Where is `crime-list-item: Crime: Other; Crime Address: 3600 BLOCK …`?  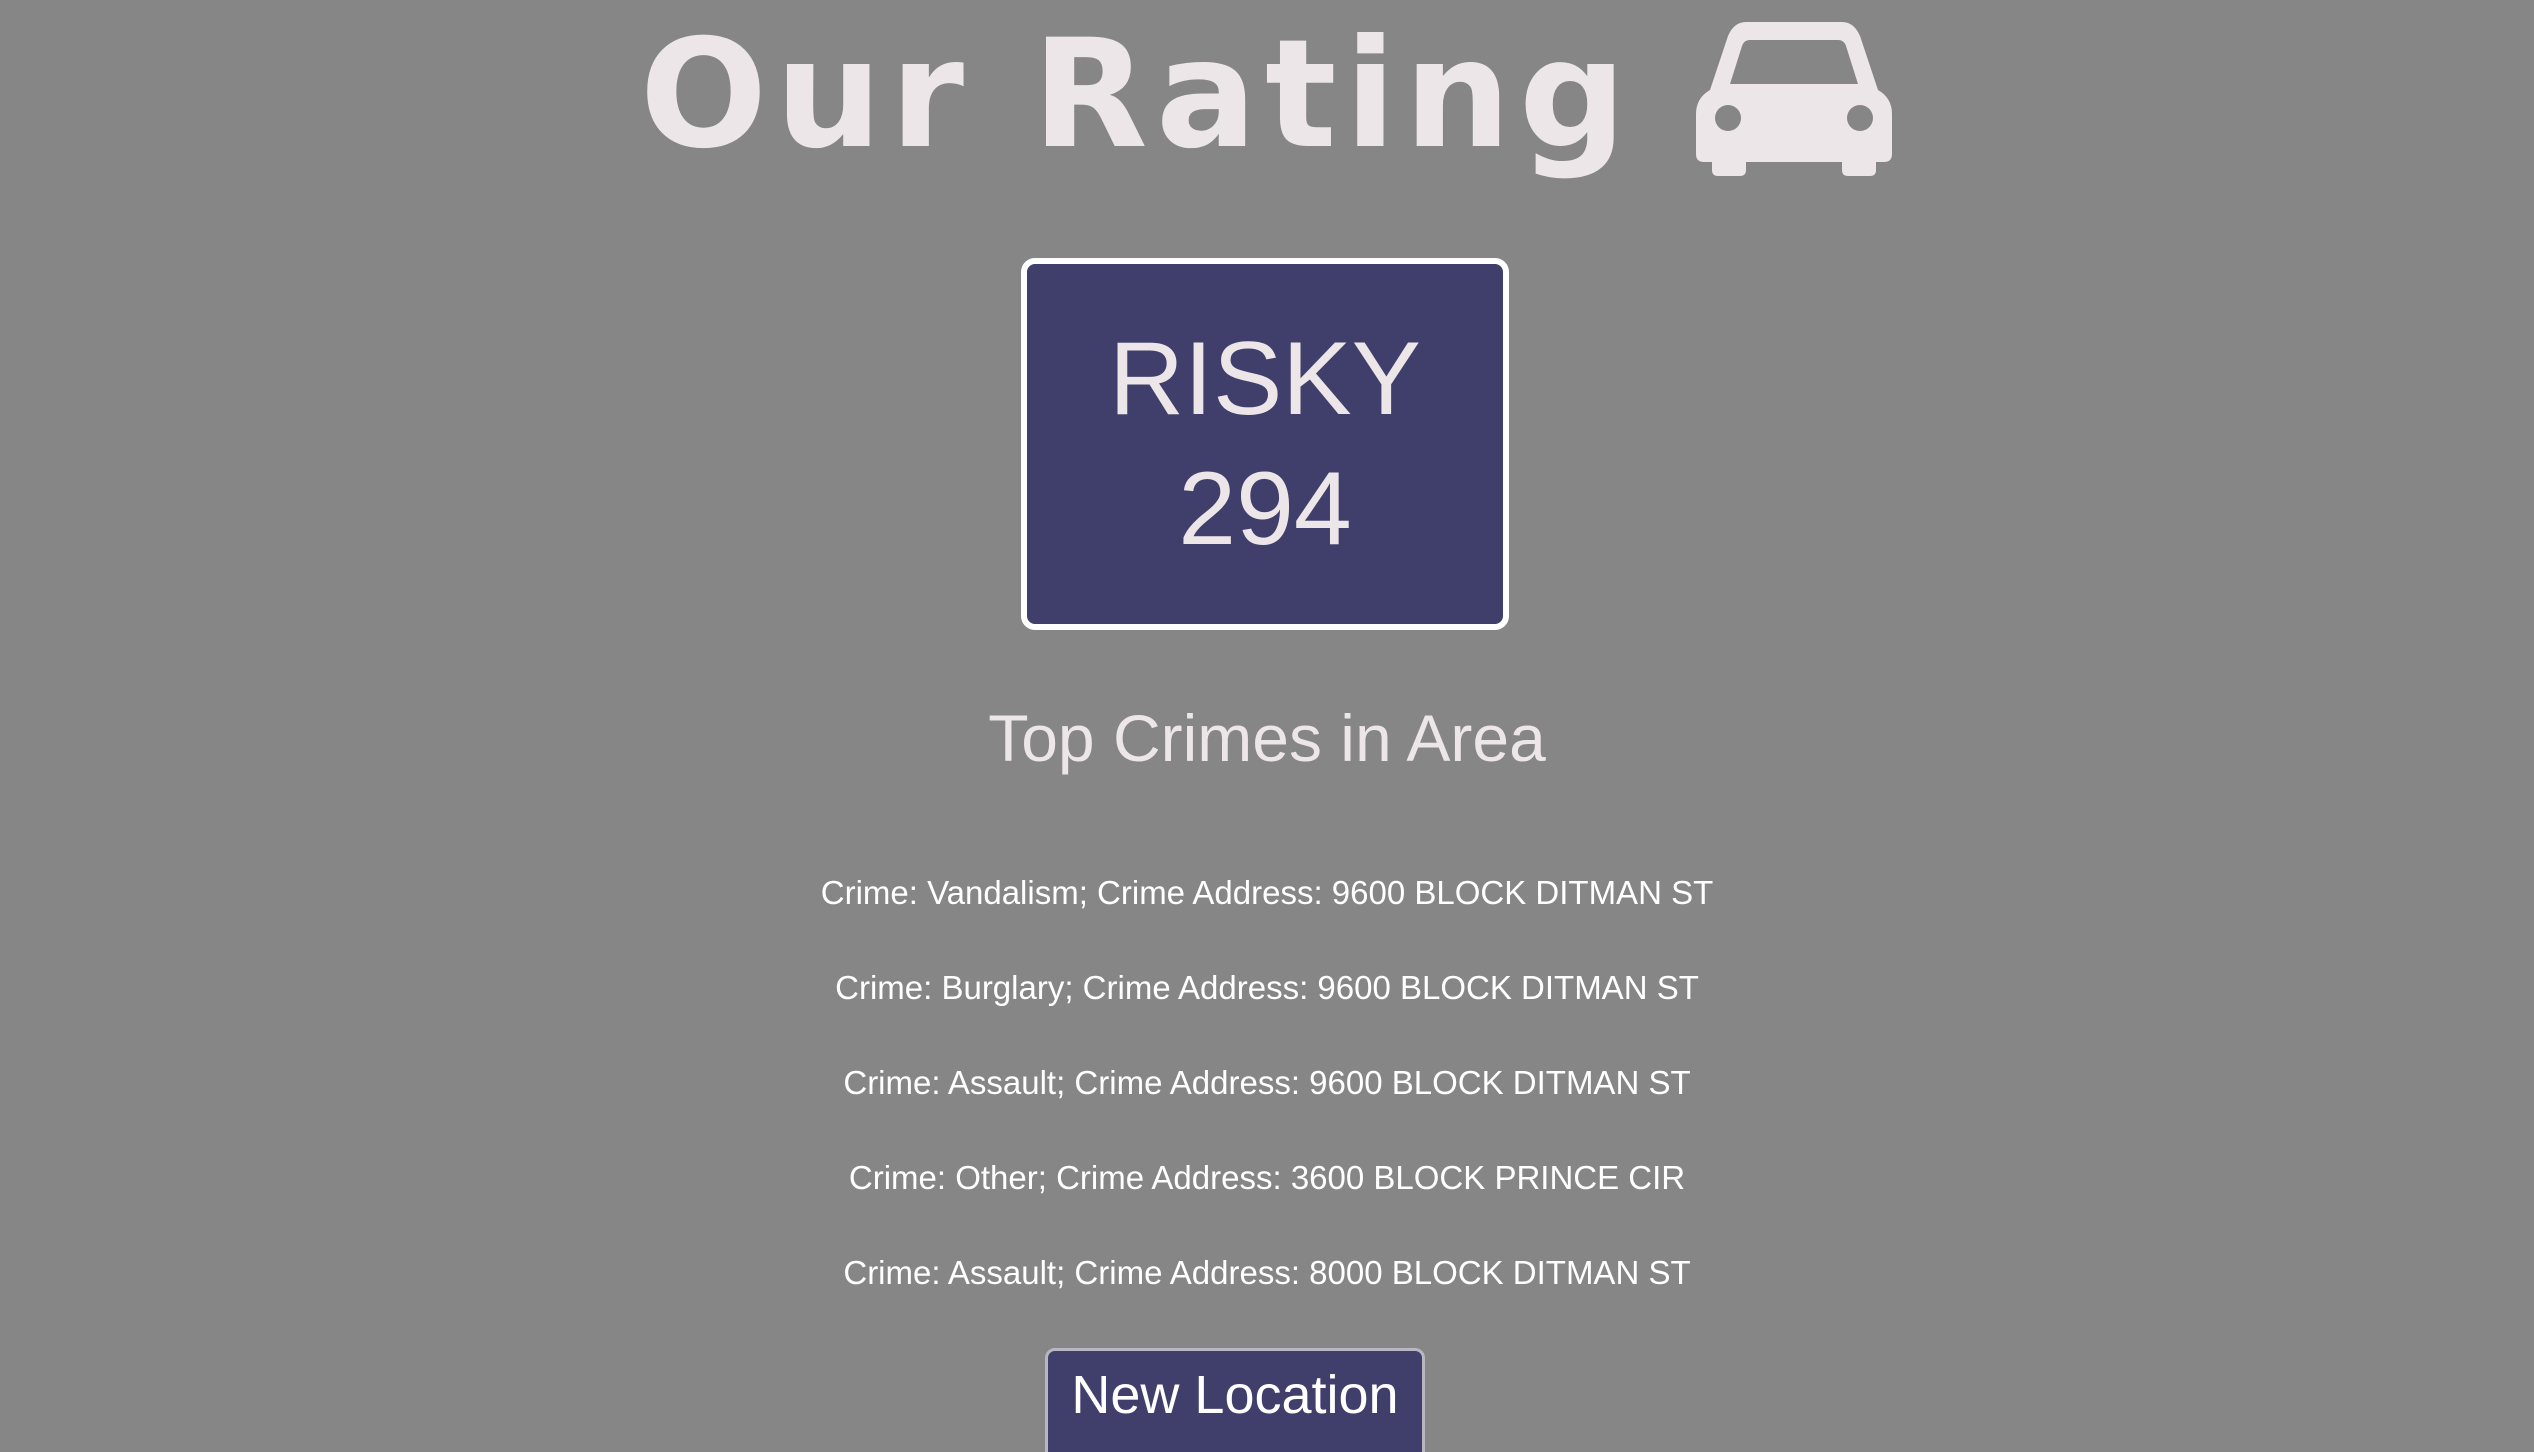
crime-list-item: Crime: Other; Crime Address: 3600 BLOCK … is located at coordinates (1267, 1177).